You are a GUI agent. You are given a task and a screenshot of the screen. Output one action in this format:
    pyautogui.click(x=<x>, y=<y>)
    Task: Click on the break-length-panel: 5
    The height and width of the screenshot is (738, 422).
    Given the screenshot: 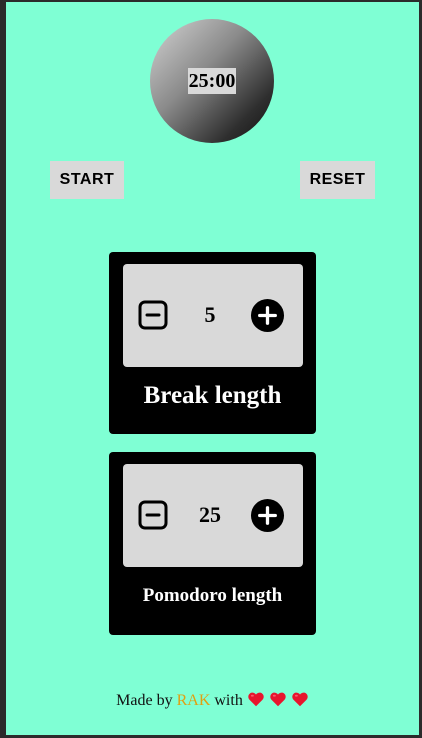 What is the action you would take?
    pyautogui.click(x=213, y=315)
    